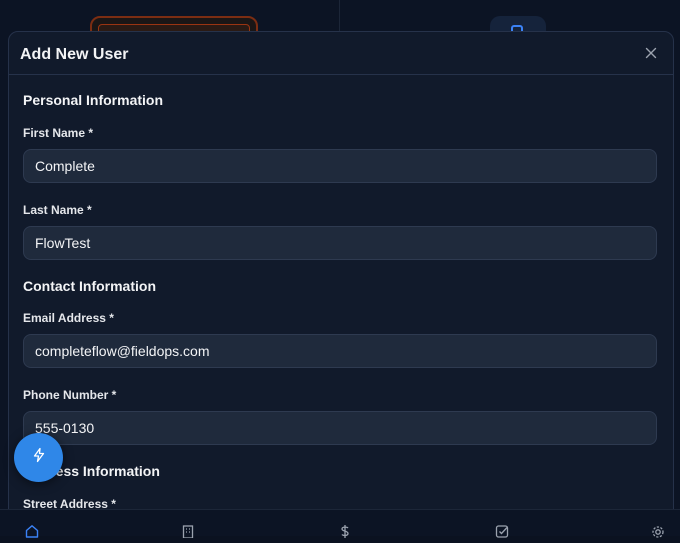 The height and width of the screenshot is (543, 680). What do you see at coordinates (68, 318) in the screenshot?
I see `email-label: Email Address *` at bounding box center [68, 318].